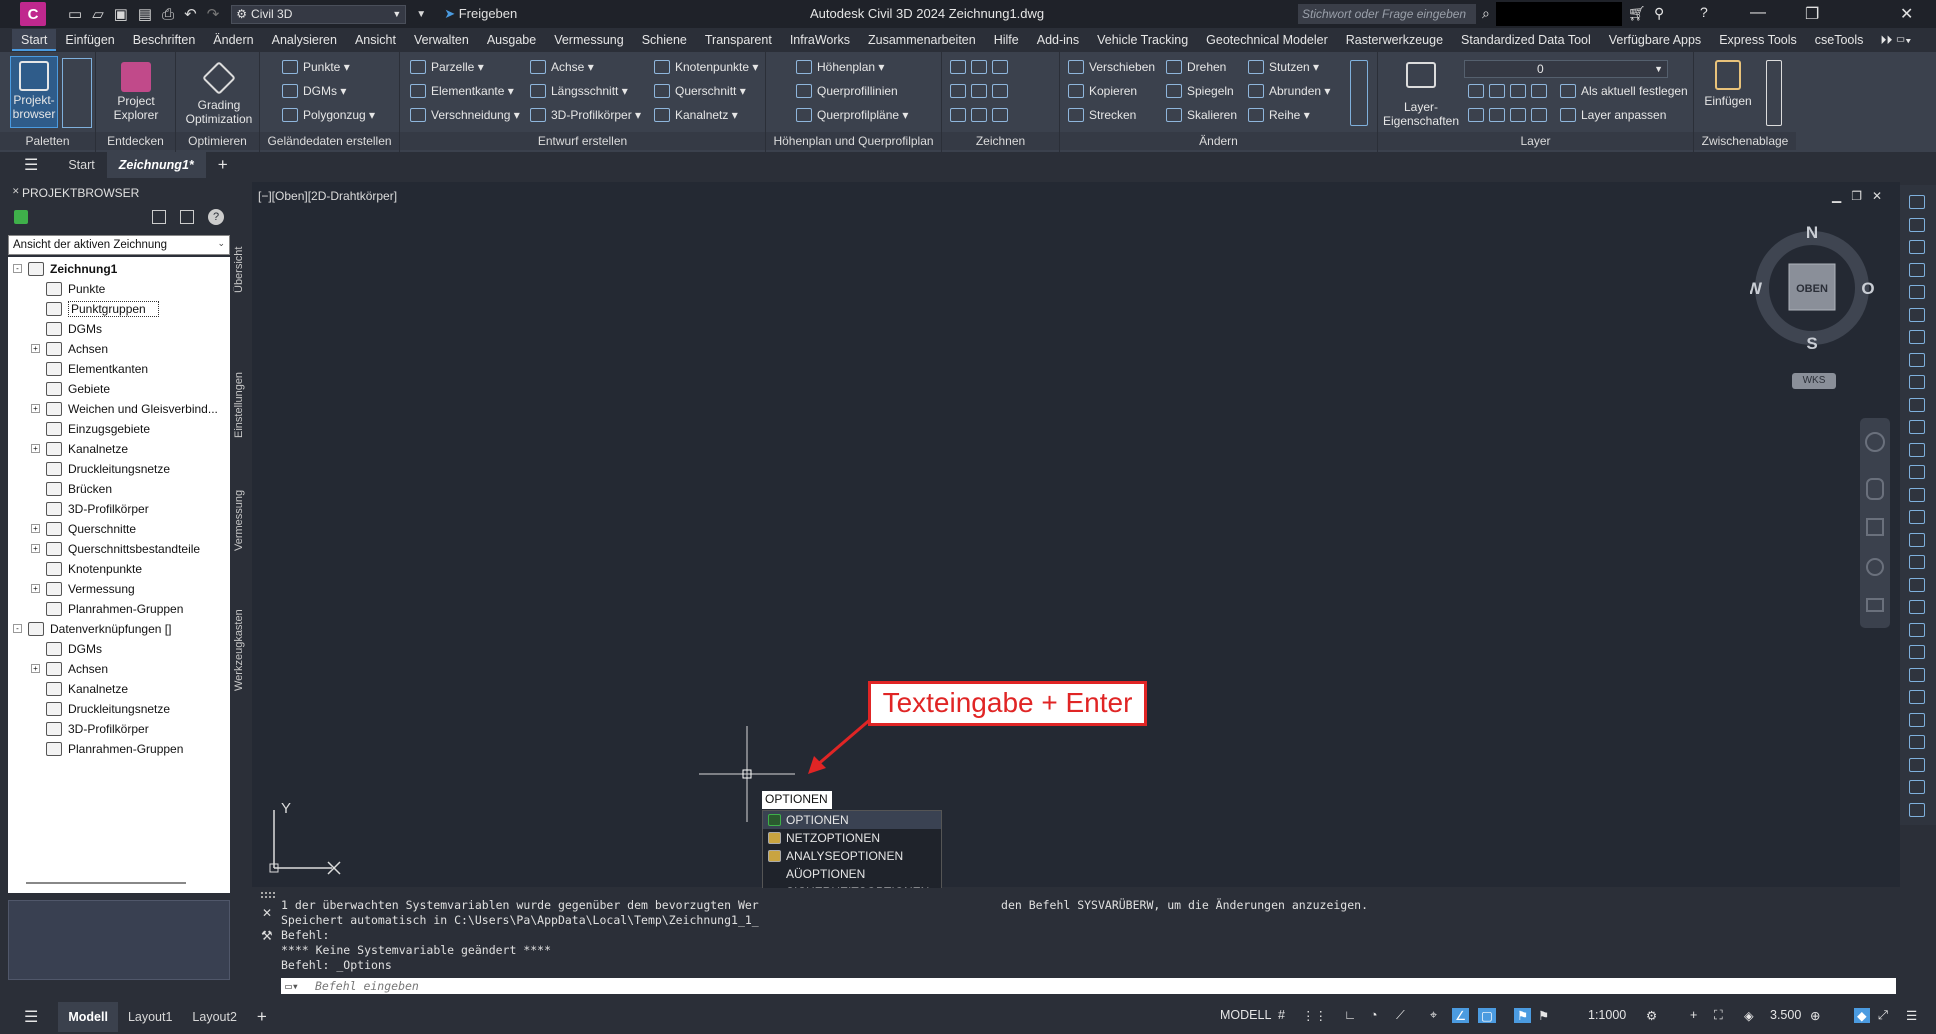 The image size is (1936, 1034). Describe the element at coordinates (241, 270) in the screenshot. I see `side-tab-0: Übersicht` at that location.